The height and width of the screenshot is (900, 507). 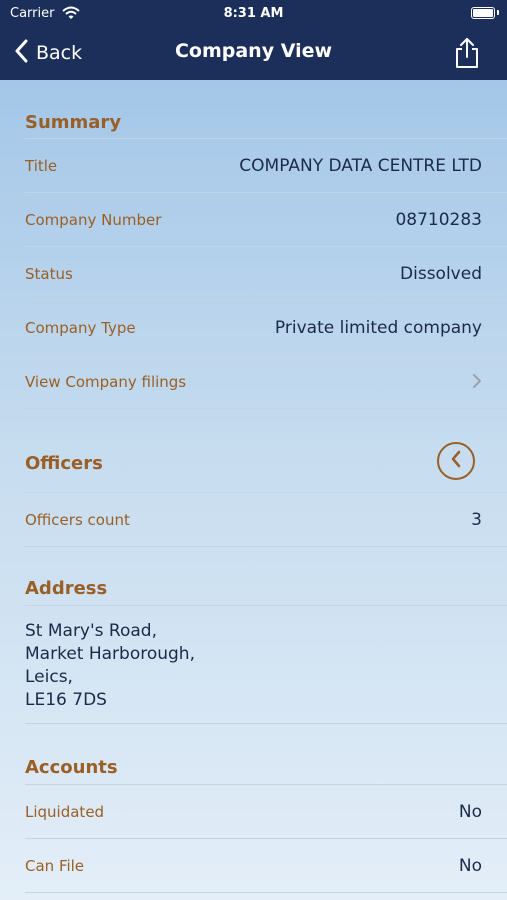 What do you see at coordinates (253, 811) in the screenshot?
I see `liquidated-row: Liquidated No` at bounding box center [253, 811].